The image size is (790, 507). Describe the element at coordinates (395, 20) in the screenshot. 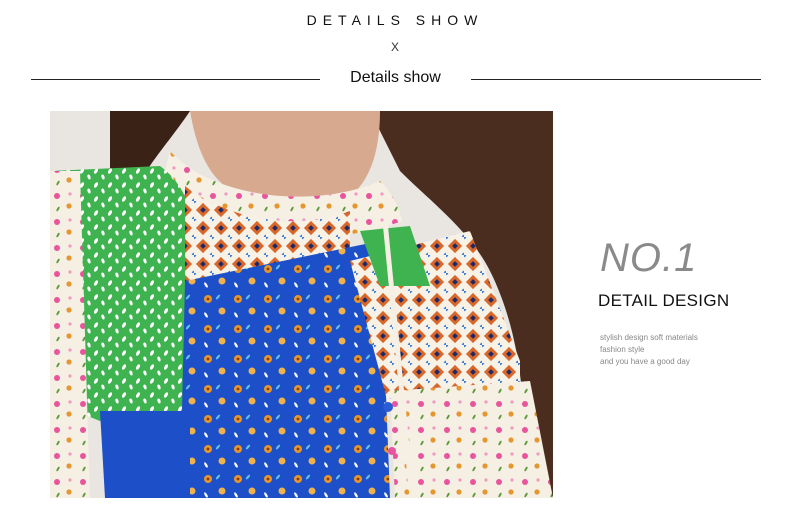

I see `details-show-title: DETAILS SHOW` at that location.